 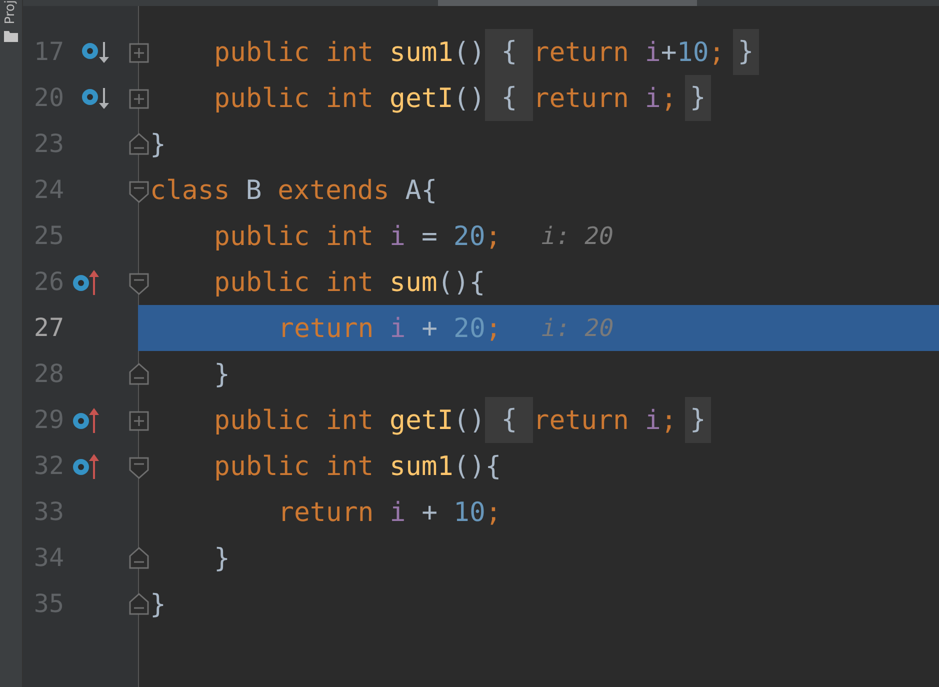 What do you see at coordinates (414, 282) in the screenshot?
I see `method-name: sum` at bounding box center [414, 282].